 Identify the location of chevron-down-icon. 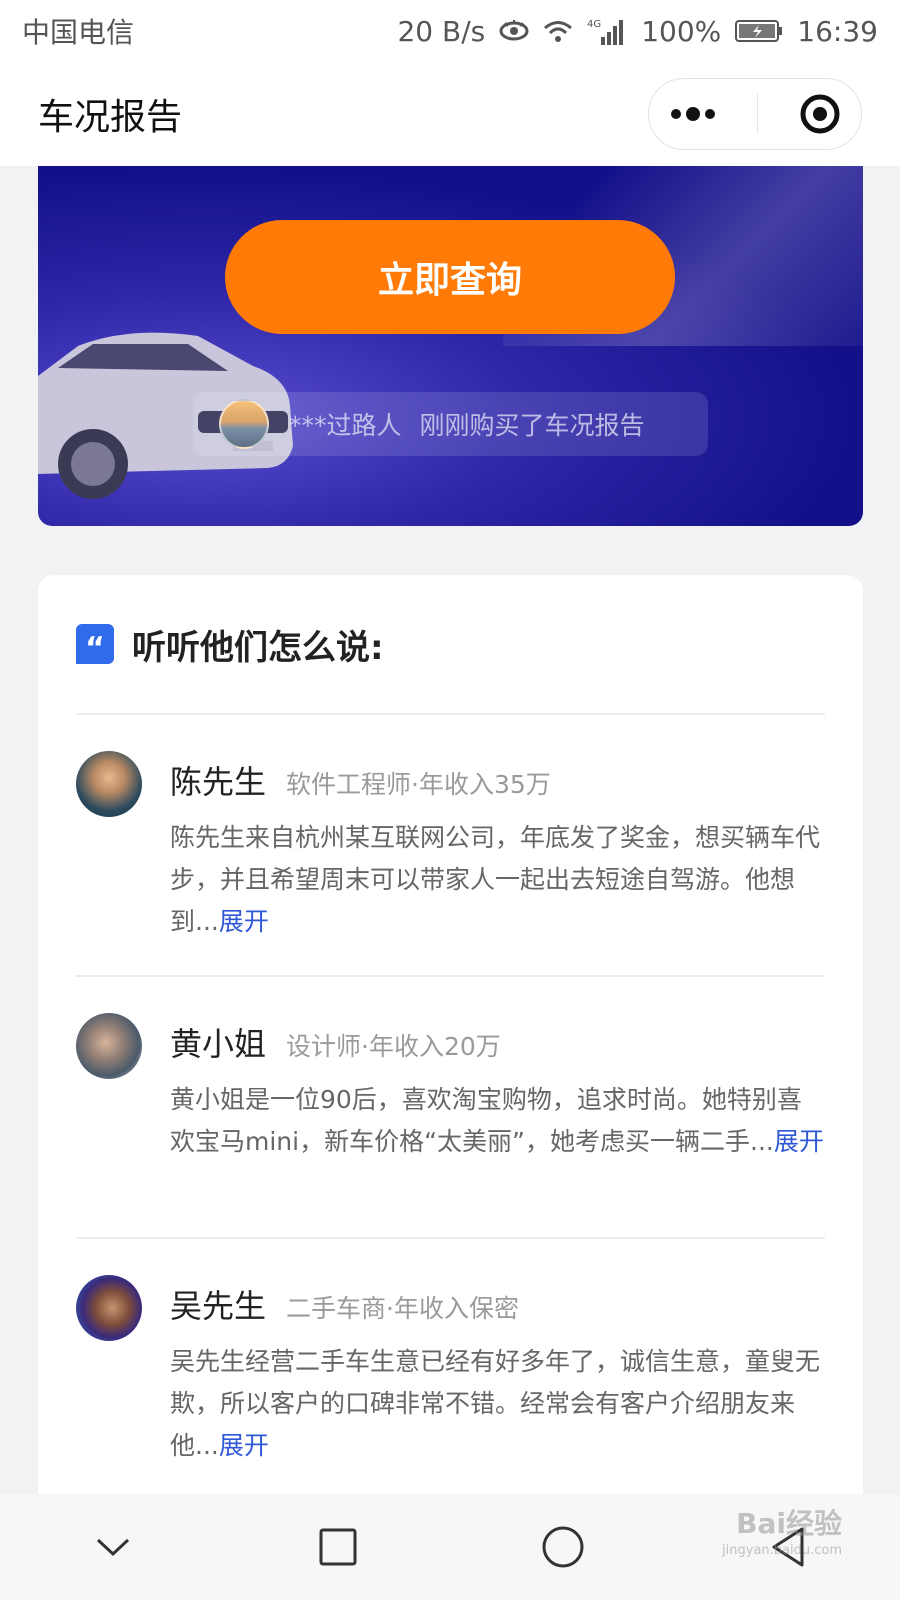
(113, 1547).